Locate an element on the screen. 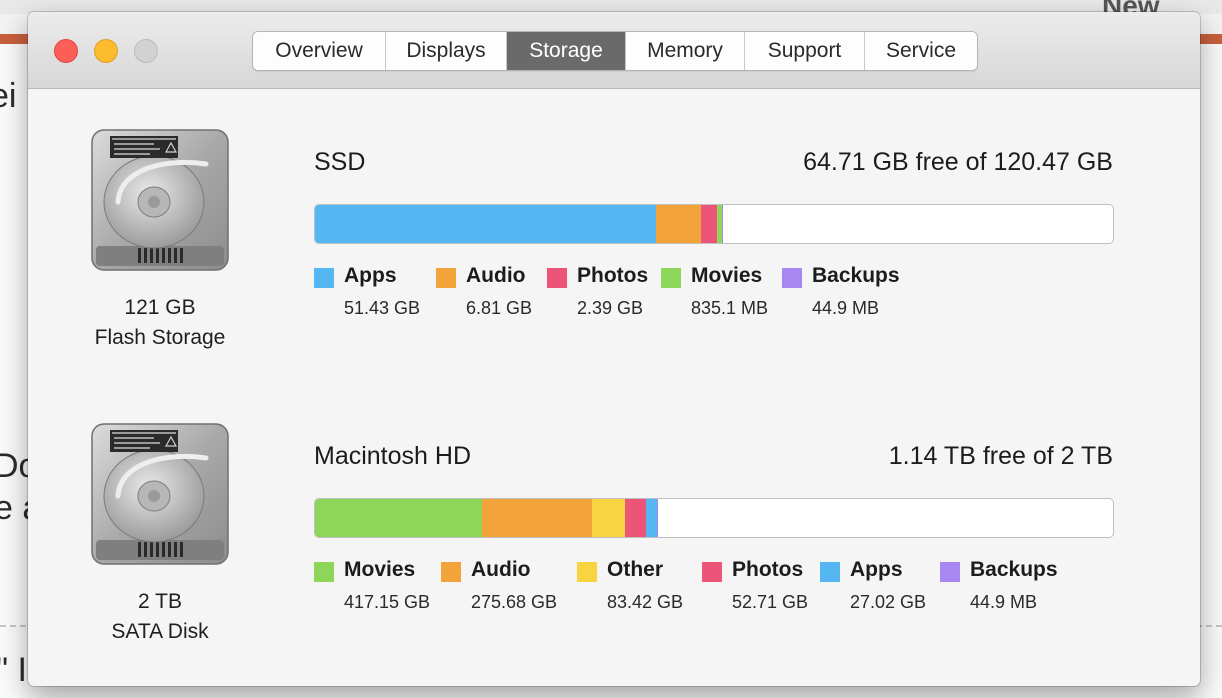 The image size is (1222, 698). drive-name: Macintosh HD is located at coordinates (392, 456).